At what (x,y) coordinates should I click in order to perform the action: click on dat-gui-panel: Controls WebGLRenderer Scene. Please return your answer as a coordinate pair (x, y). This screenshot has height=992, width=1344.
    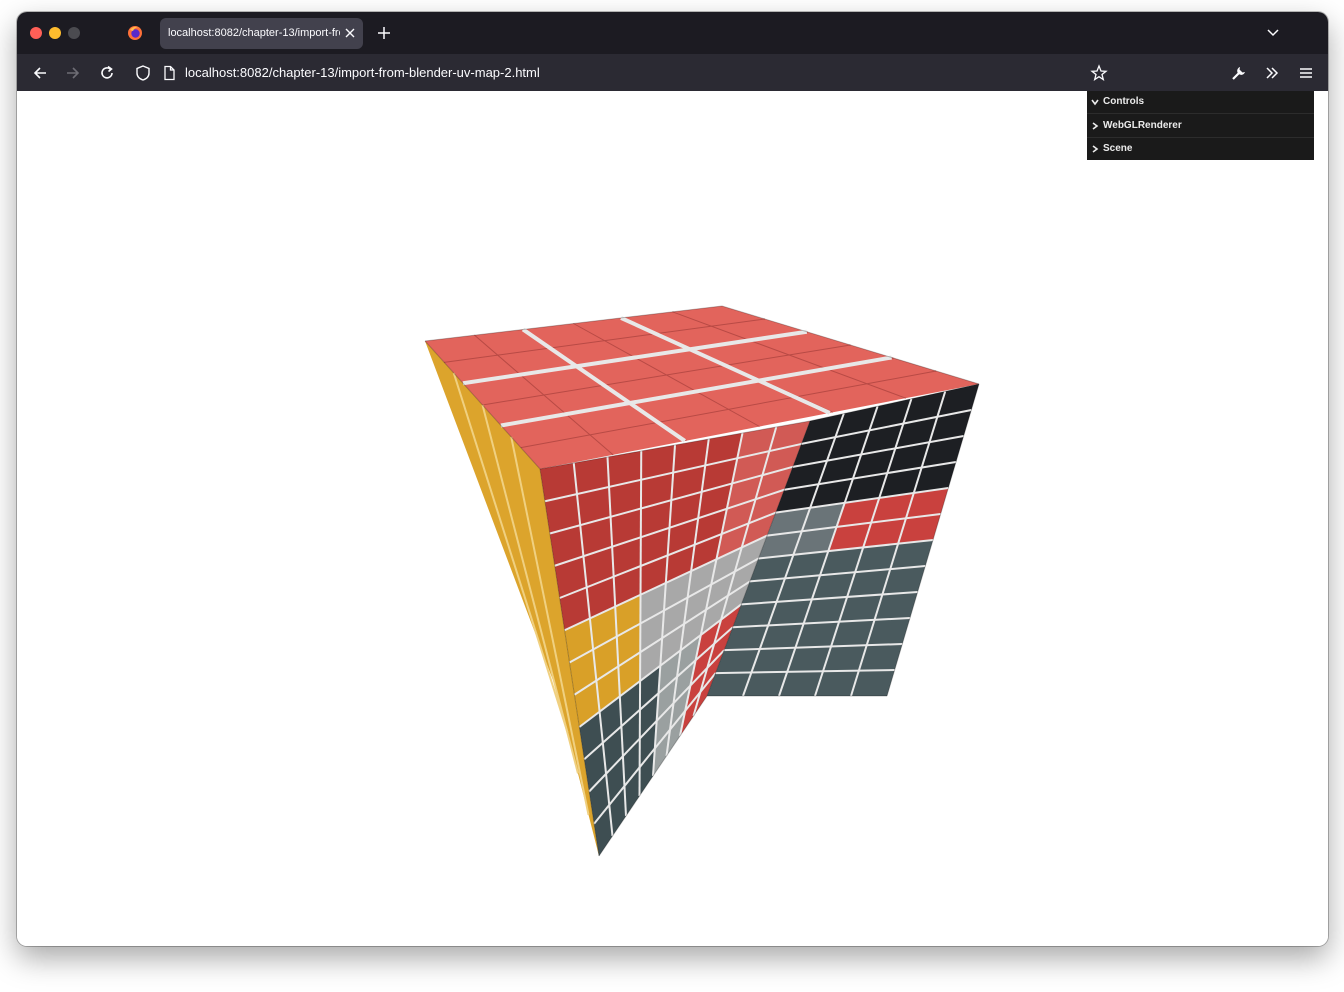
    Looking at the image, I should click on (1200, 125).